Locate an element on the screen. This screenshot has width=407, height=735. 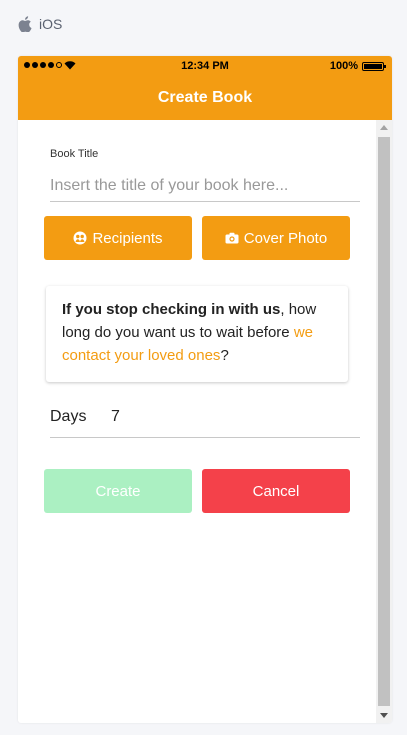
platform-name: iOS is located at coordinates (51, 24).